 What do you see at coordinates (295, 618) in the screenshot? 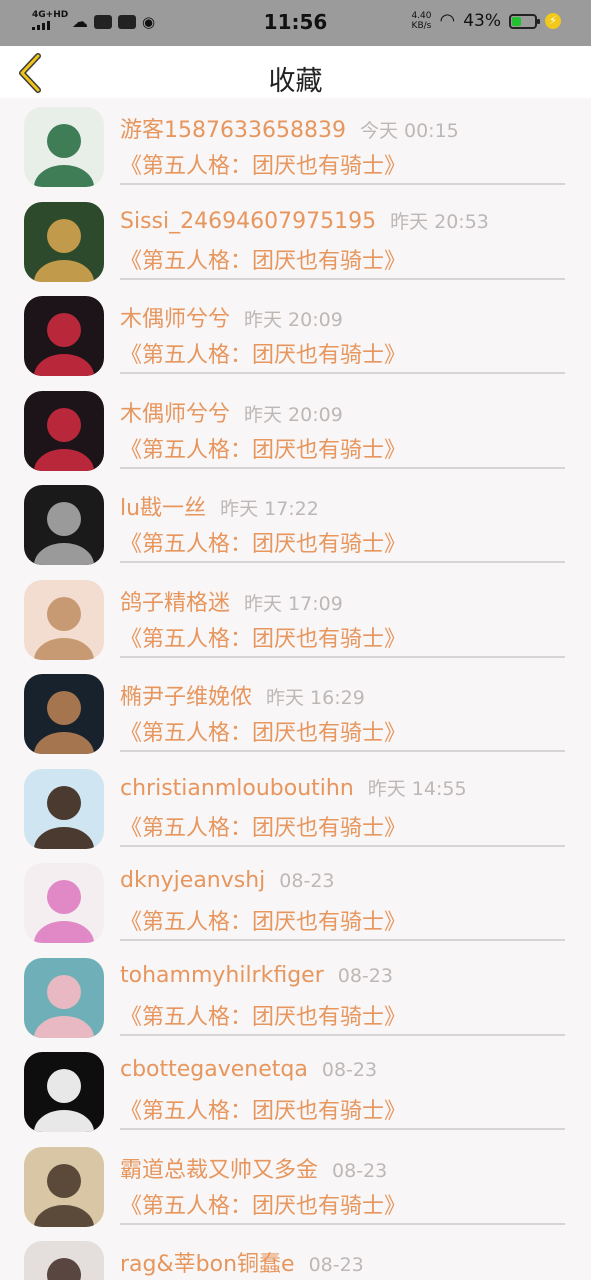
I see `list-item: 鸽子精格迷 昨天 17:09 《第五人格：团厌也有骑士》` at bounding box center [295, 618].